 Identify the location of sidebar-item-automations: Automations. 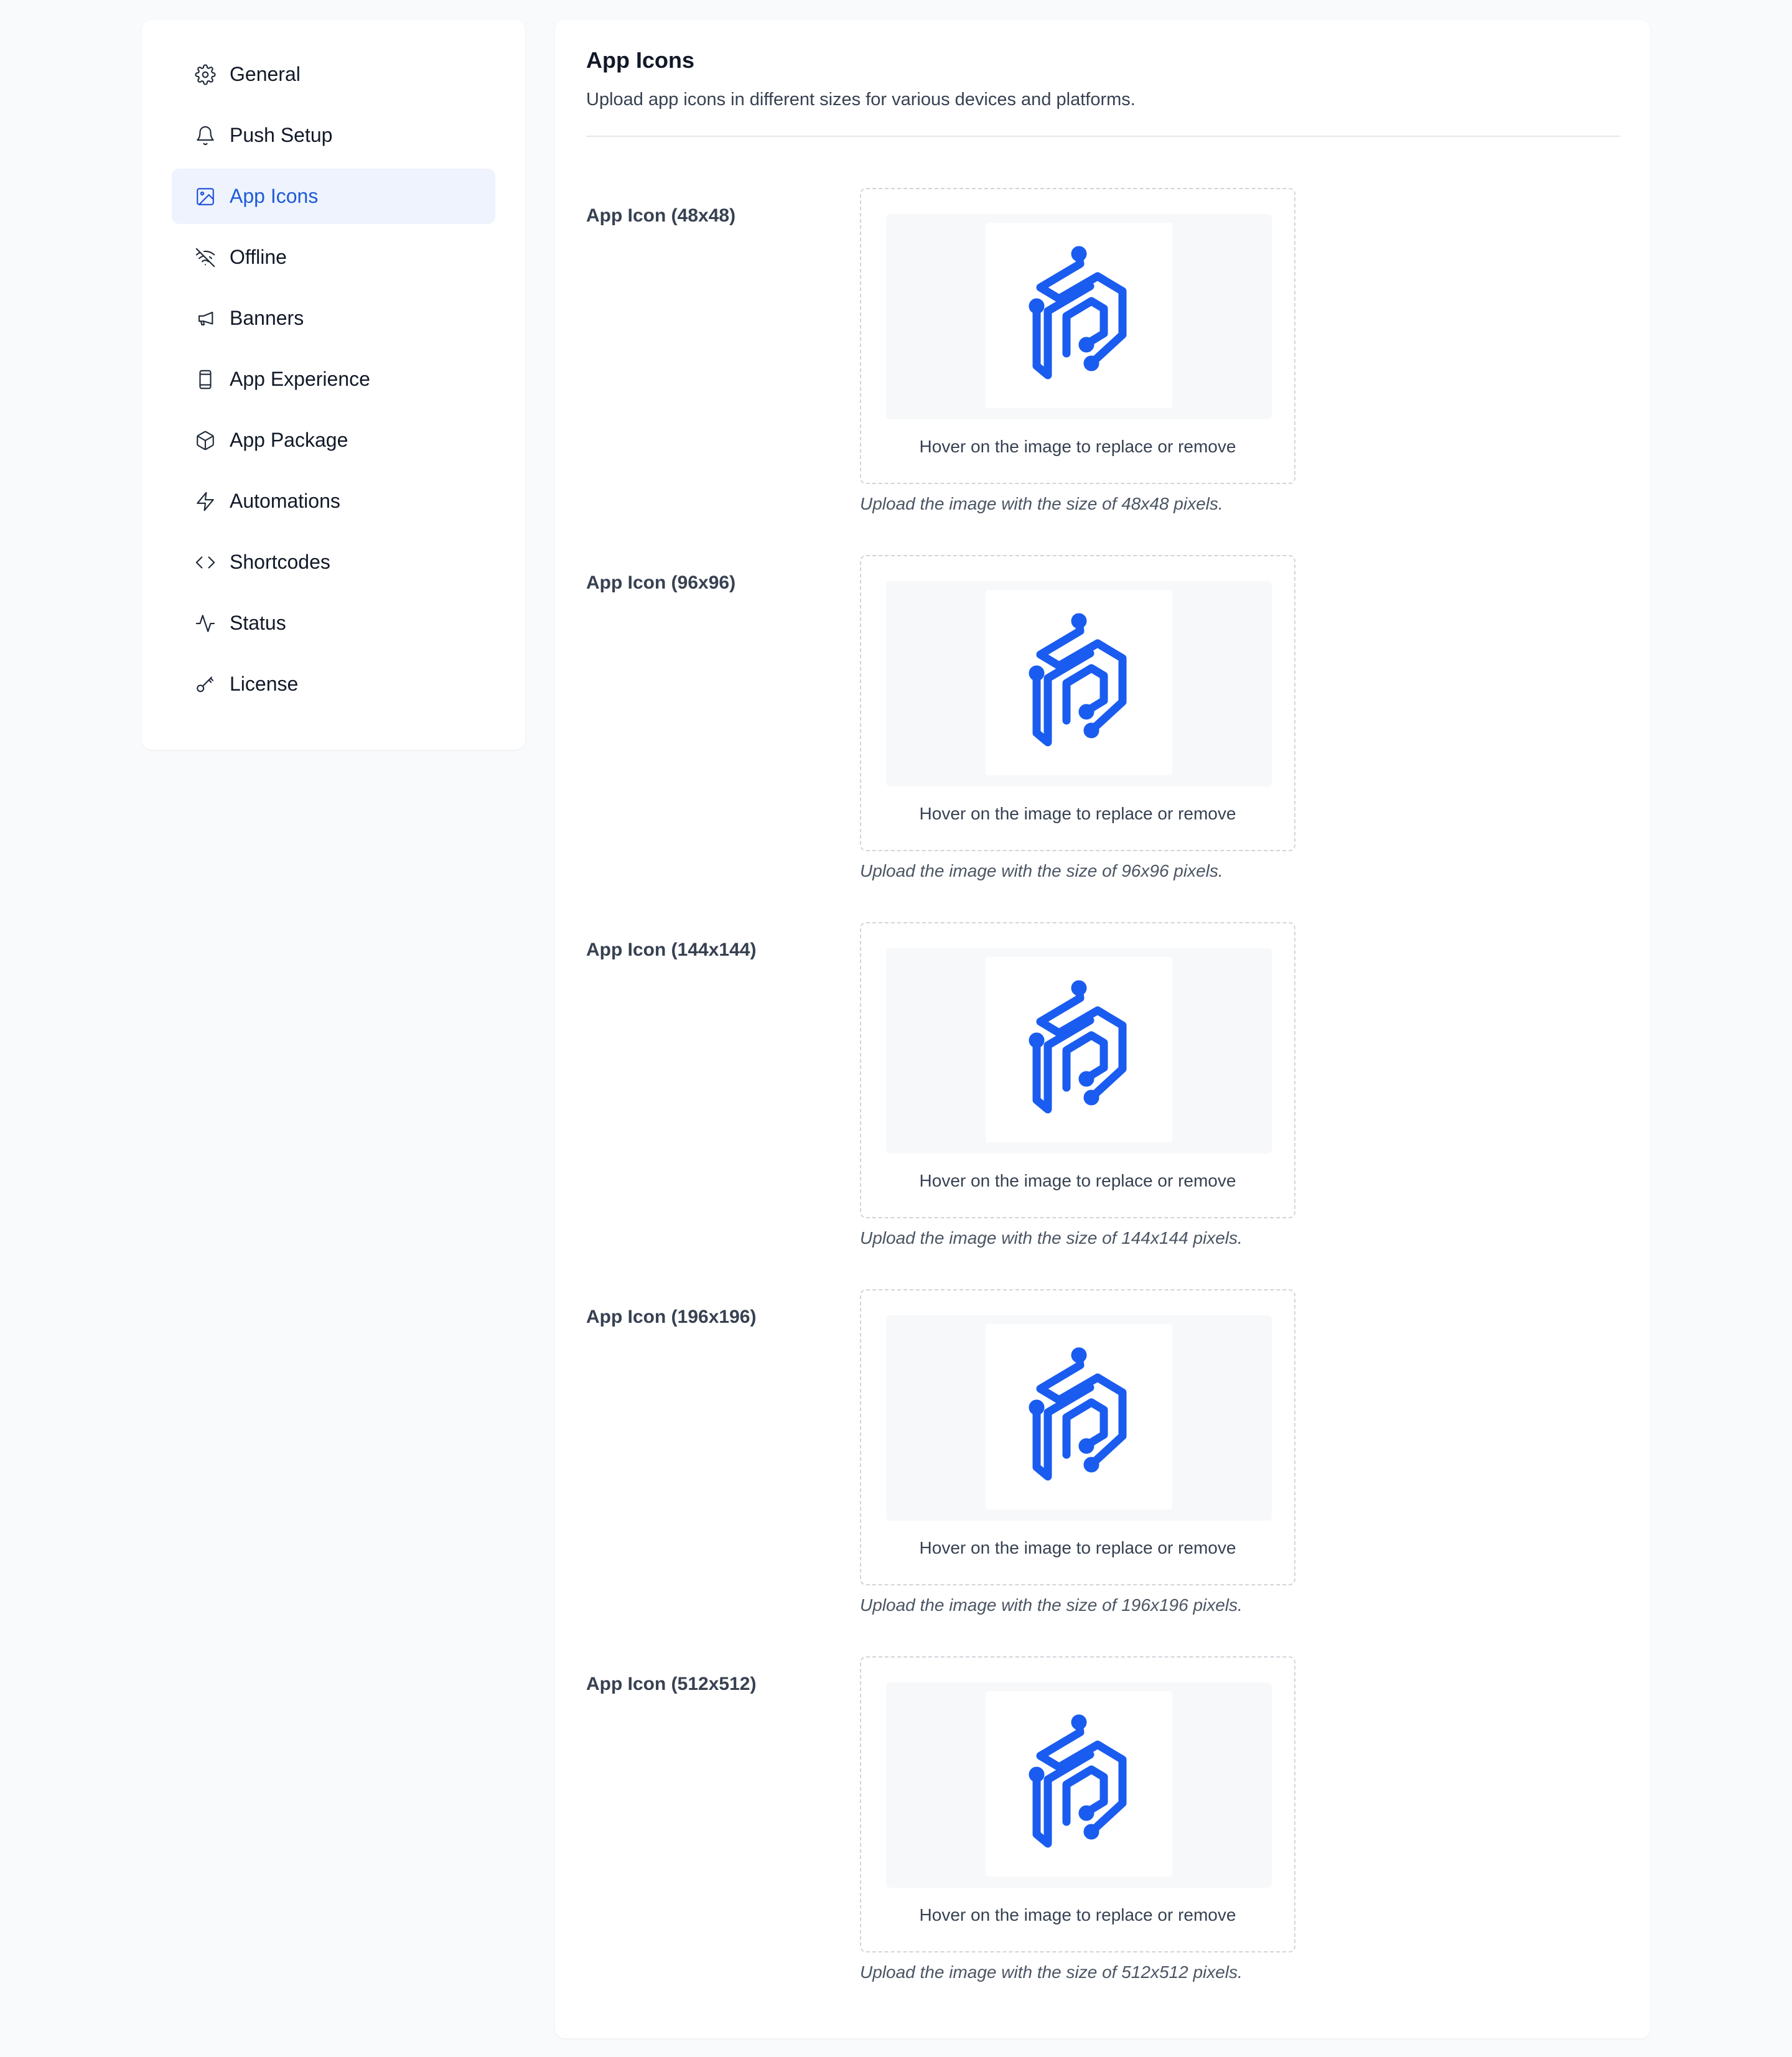
(333, 501).